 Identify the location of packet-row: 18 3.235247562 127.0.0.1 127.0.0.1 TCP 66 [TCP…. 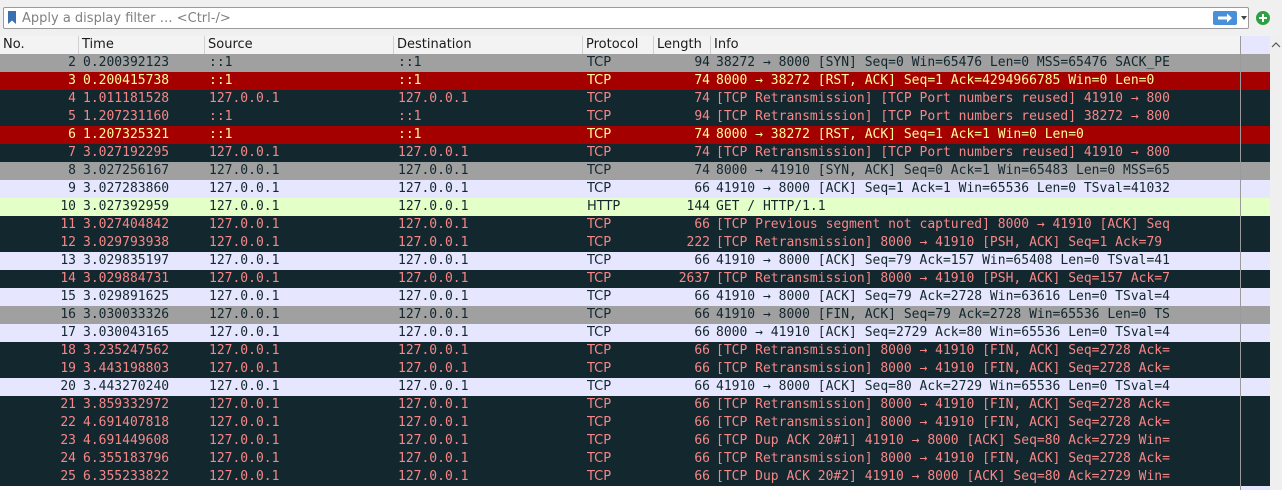
(620, 351).